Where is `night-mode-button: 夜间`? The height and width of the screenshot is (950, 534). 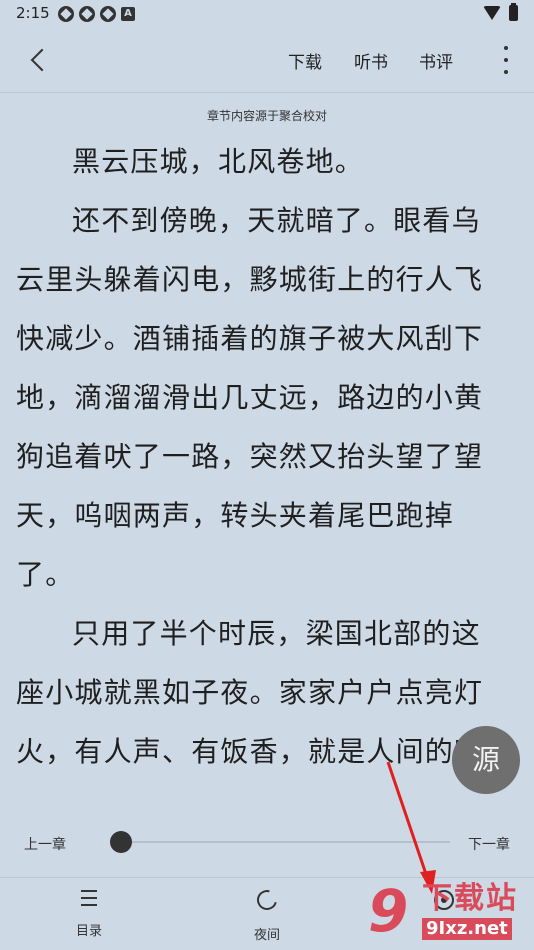
night-mode-button: 夜间 is located at coordinates (267, 914).